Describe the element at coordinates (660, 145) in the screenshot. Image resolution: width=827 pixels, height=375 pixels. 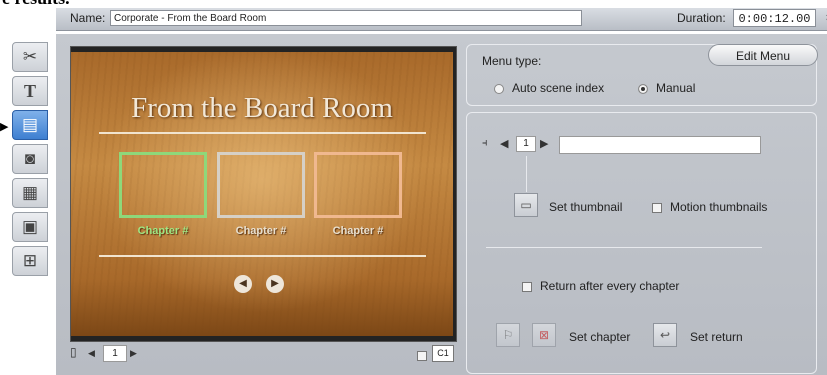
I see `chapter-text-input` at that location.